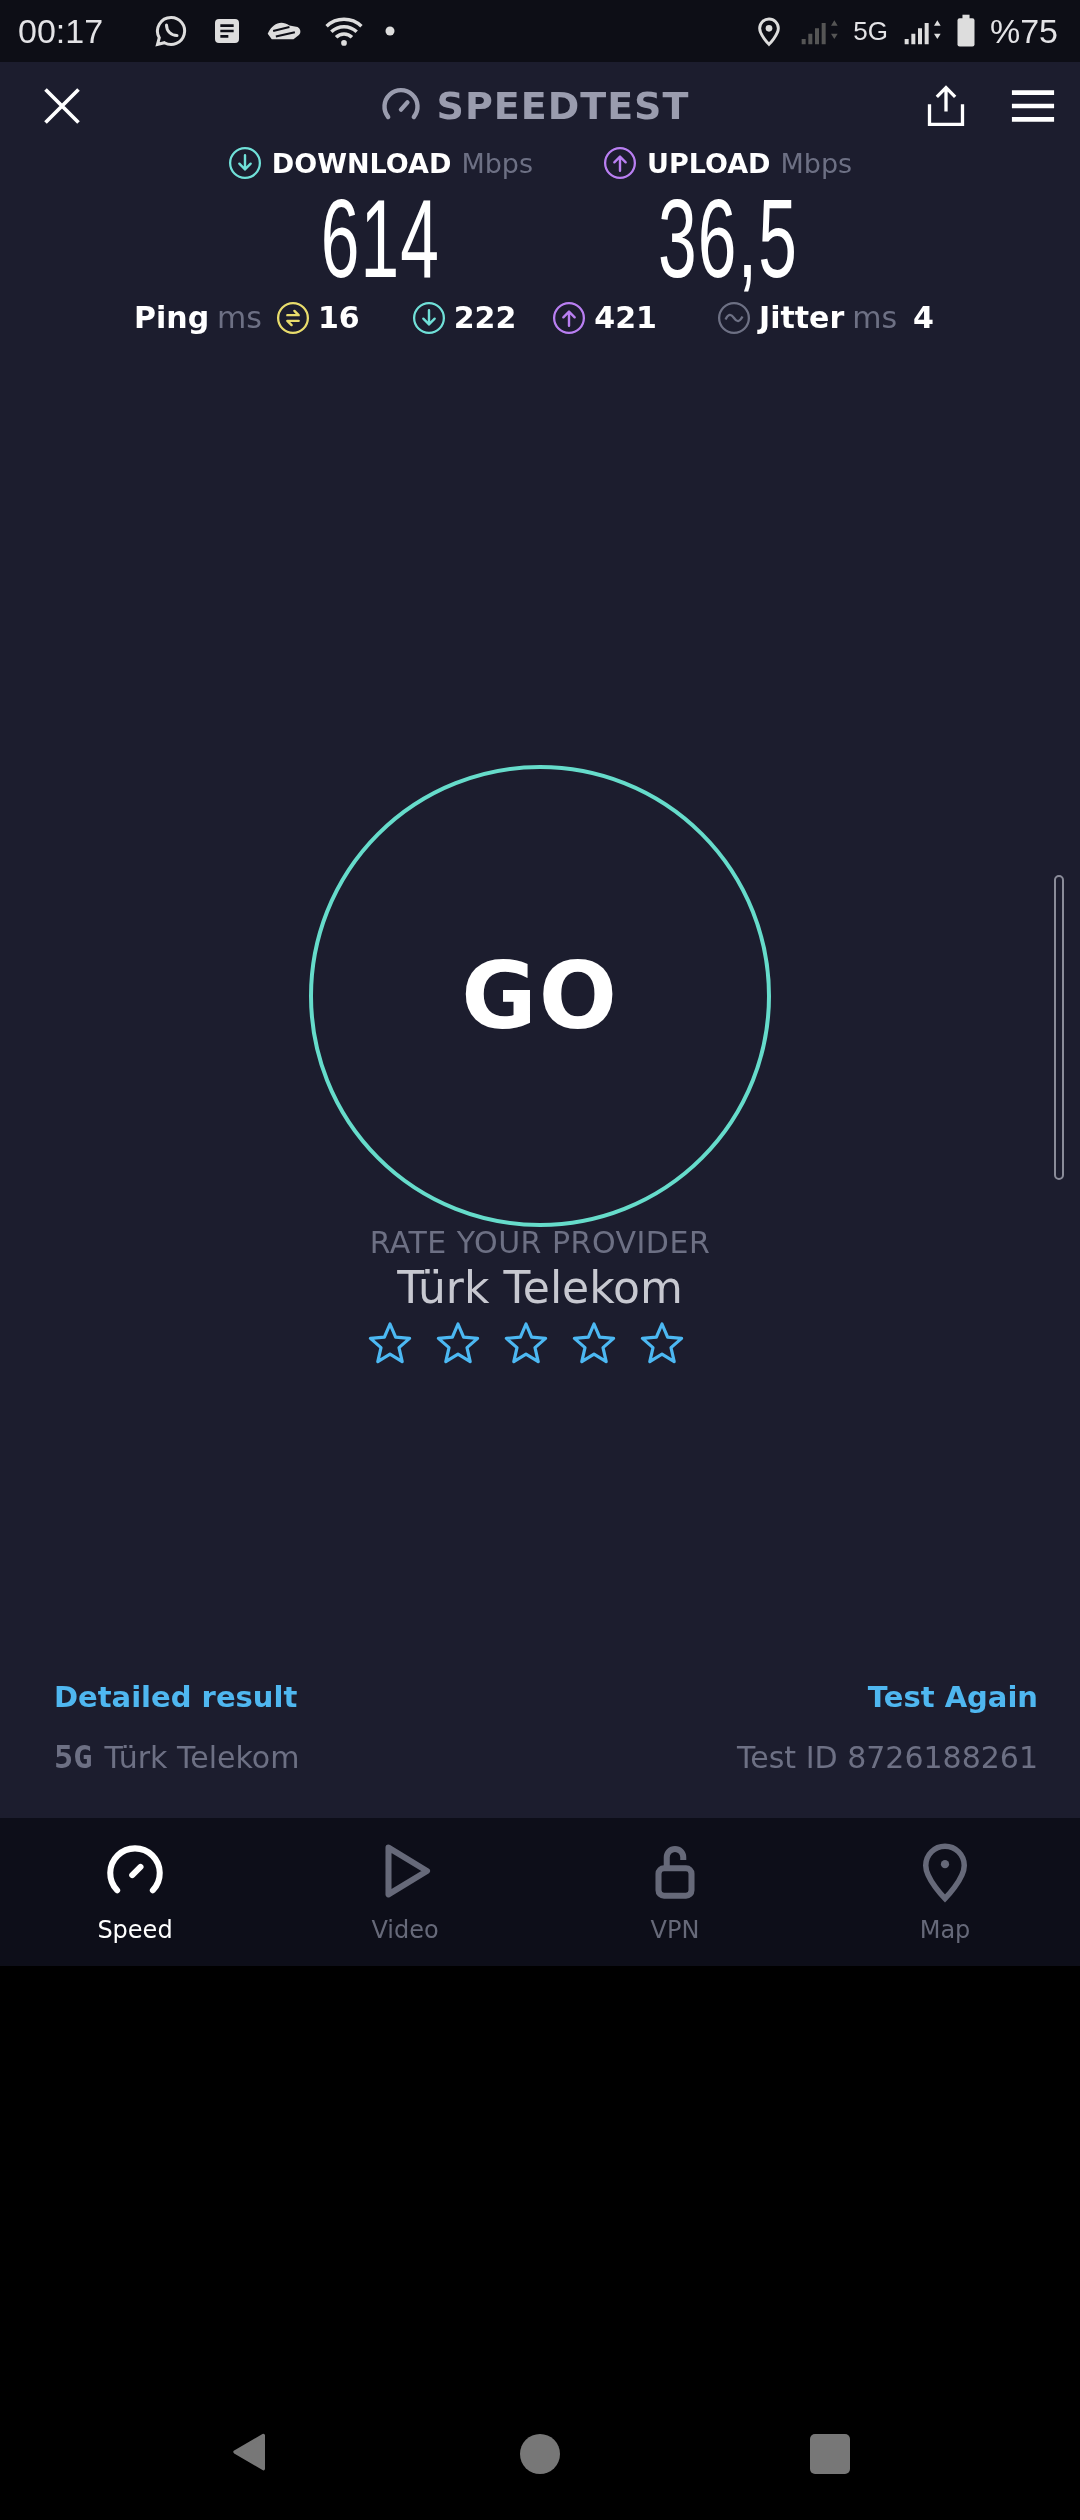 The height and width of the screenshot is (2520, 1080). Describe the element at coordinates (801, 317) in the screenshot. I see `jitter-label: Jitter` at that location.